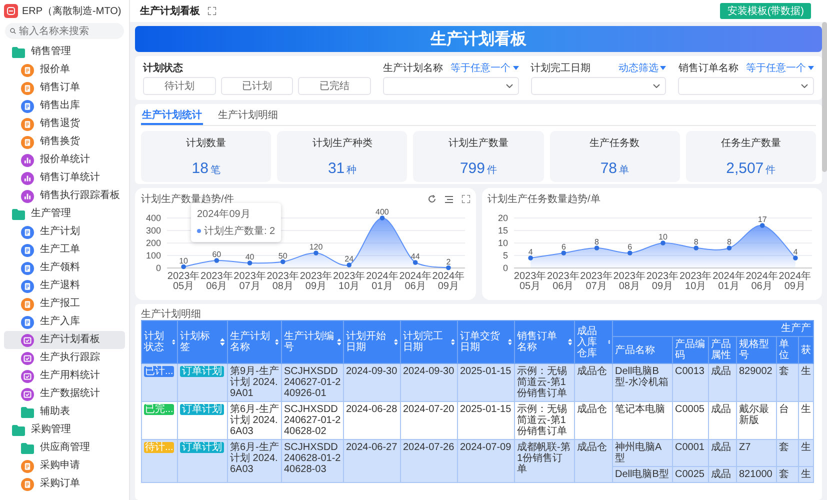 Image resolution: width=827 pixels, height=500 pixels. Describe the element at coordinates (170, 11) in the screenshot. I see `page-title: 生产计划看板` at that location.